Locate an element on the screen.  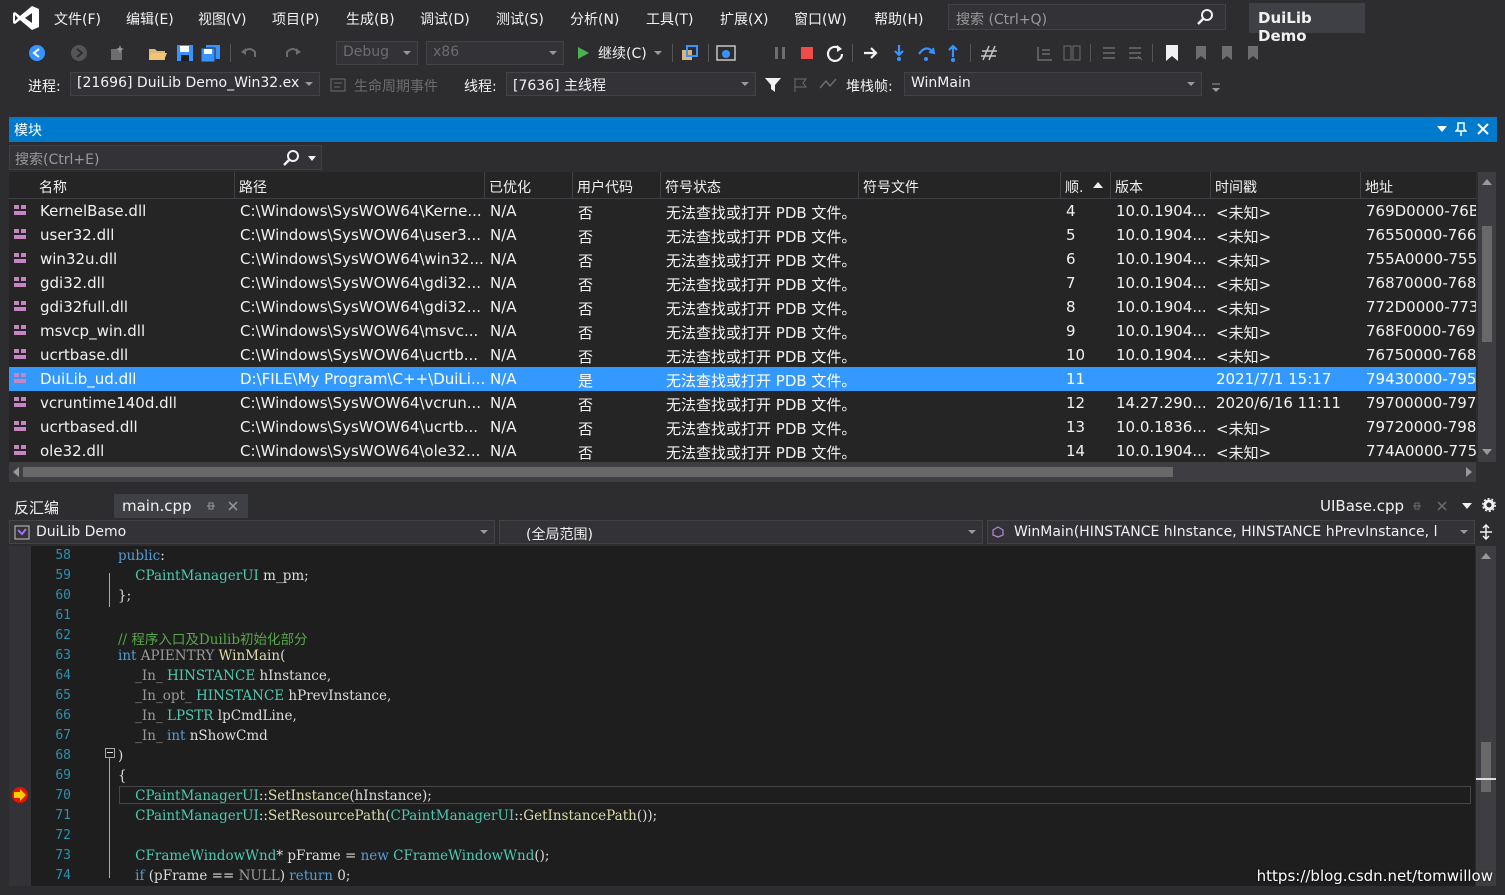
navigate-back-icon is located at coordinates (37, 53).